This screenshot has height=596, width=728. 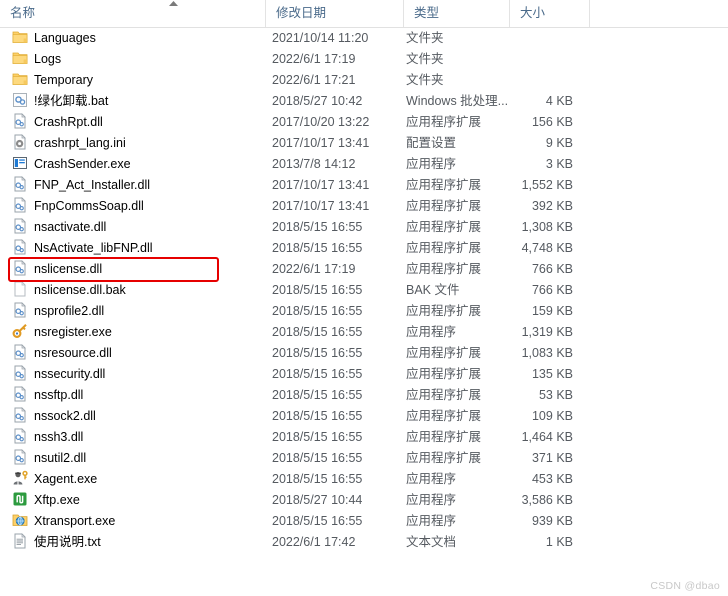 What do you see at coordinates (132, 269) in the screenshot?
I see `file-name-cell: nslicense.dll` at bounding box center [132, 269].